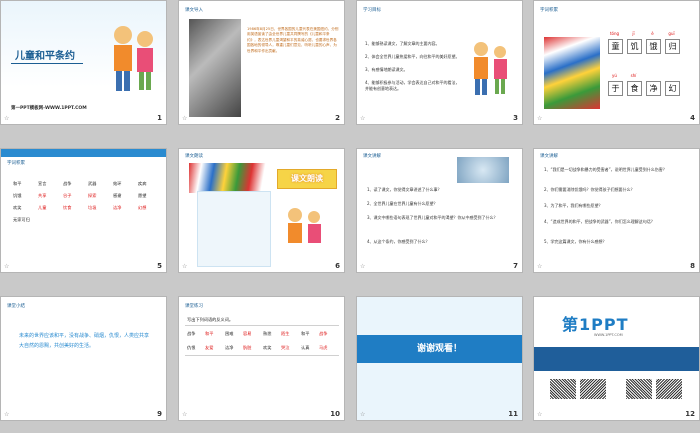 The image size is (700, 433). What do you see at coordinates (117, 183) in the screenshot?
I see `vocab-word: 效环` at bounding box center [117, 183].